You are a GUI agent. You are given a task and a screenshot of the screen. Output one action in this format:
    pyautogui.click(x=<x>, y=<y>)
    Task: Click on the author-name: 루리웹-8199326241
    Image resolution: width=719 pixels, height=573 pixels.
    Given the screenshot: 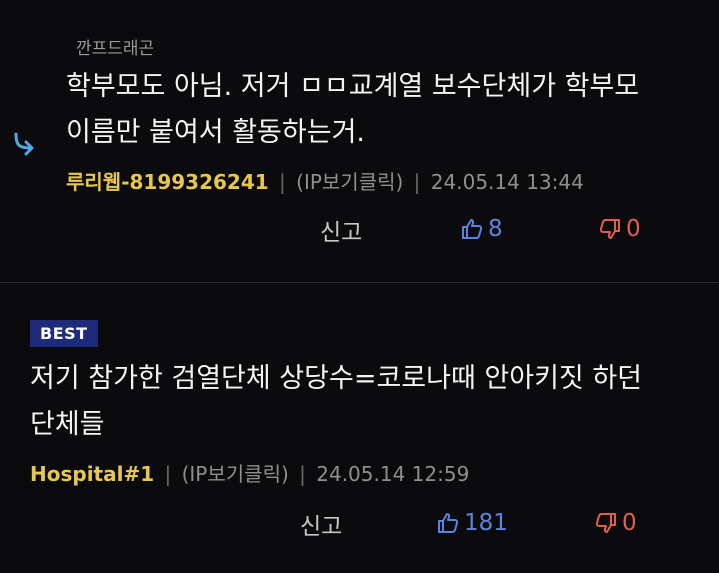 What is the action you would take?
    pyautogui.click(x=167, y=182)
    